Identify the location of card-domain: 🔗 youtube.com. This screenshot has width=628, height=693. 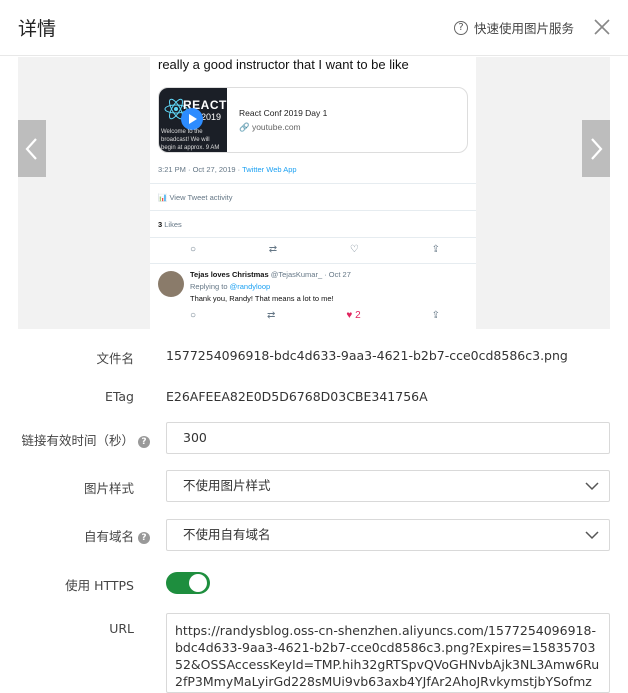
(270, 127).